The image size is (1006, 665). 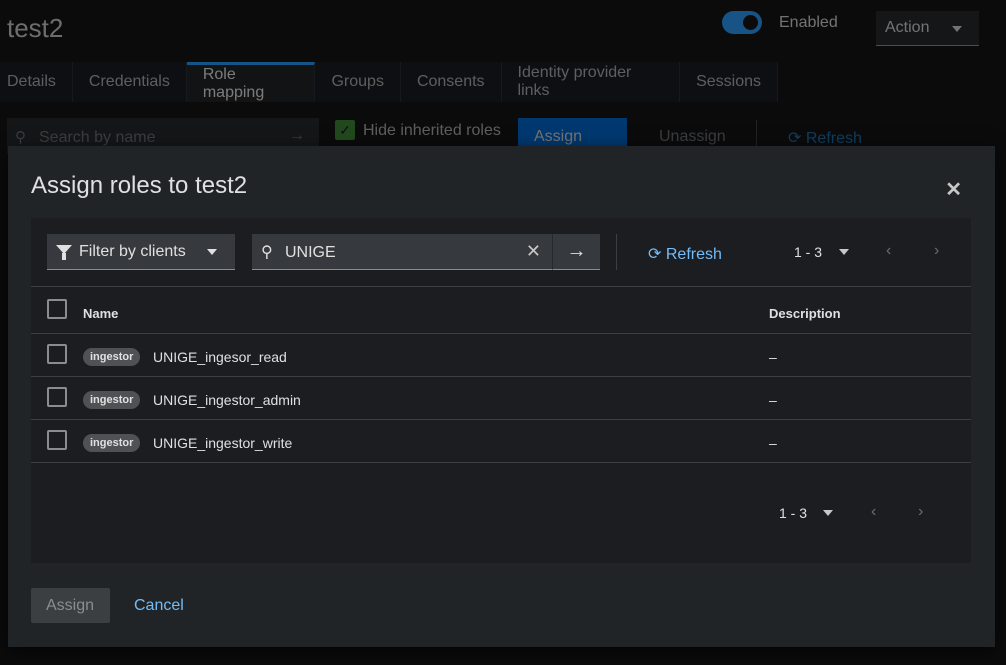 I want to click on select-all-checkbox, so click(x=57, y=309).